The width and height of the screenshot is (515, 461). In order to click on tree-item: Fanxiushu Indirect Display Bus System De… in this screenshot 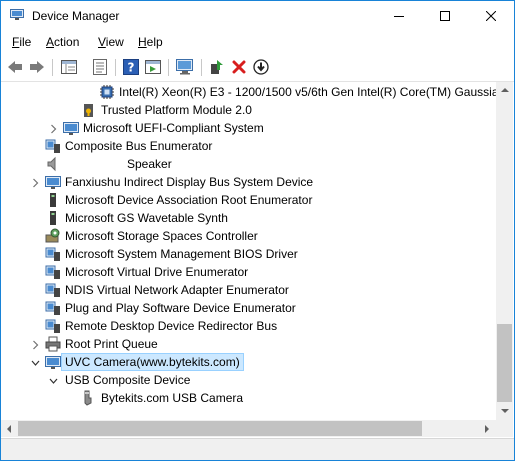, I will do `click(248, 182)`.